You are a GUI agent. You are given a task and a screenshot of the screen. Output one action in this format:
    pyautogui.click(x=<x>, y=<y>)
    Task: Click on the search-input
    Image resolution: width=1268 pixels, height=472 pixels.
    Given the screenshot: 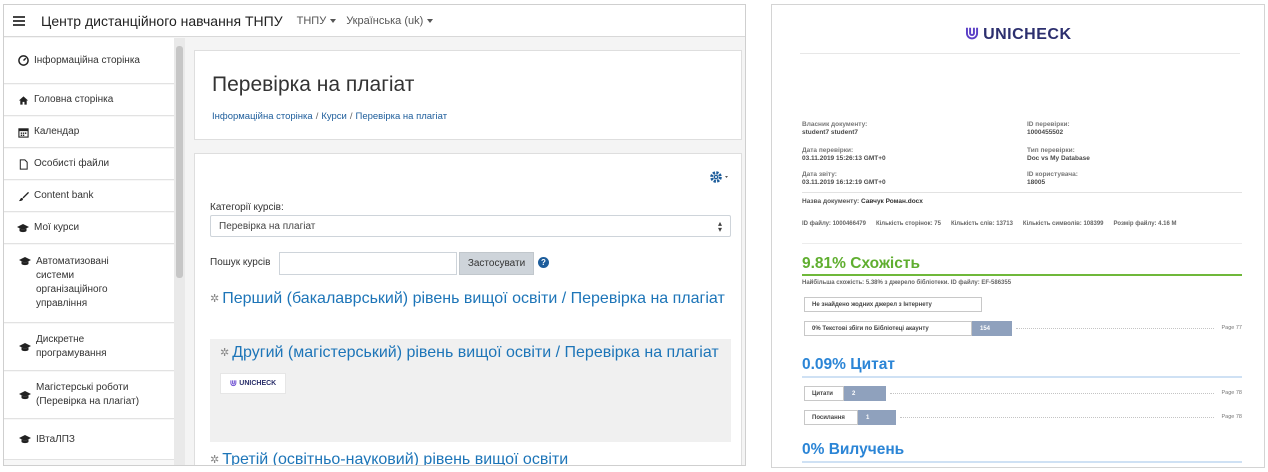 What is the action you would take?
    pyautogui.click(x=368, y=263)
    